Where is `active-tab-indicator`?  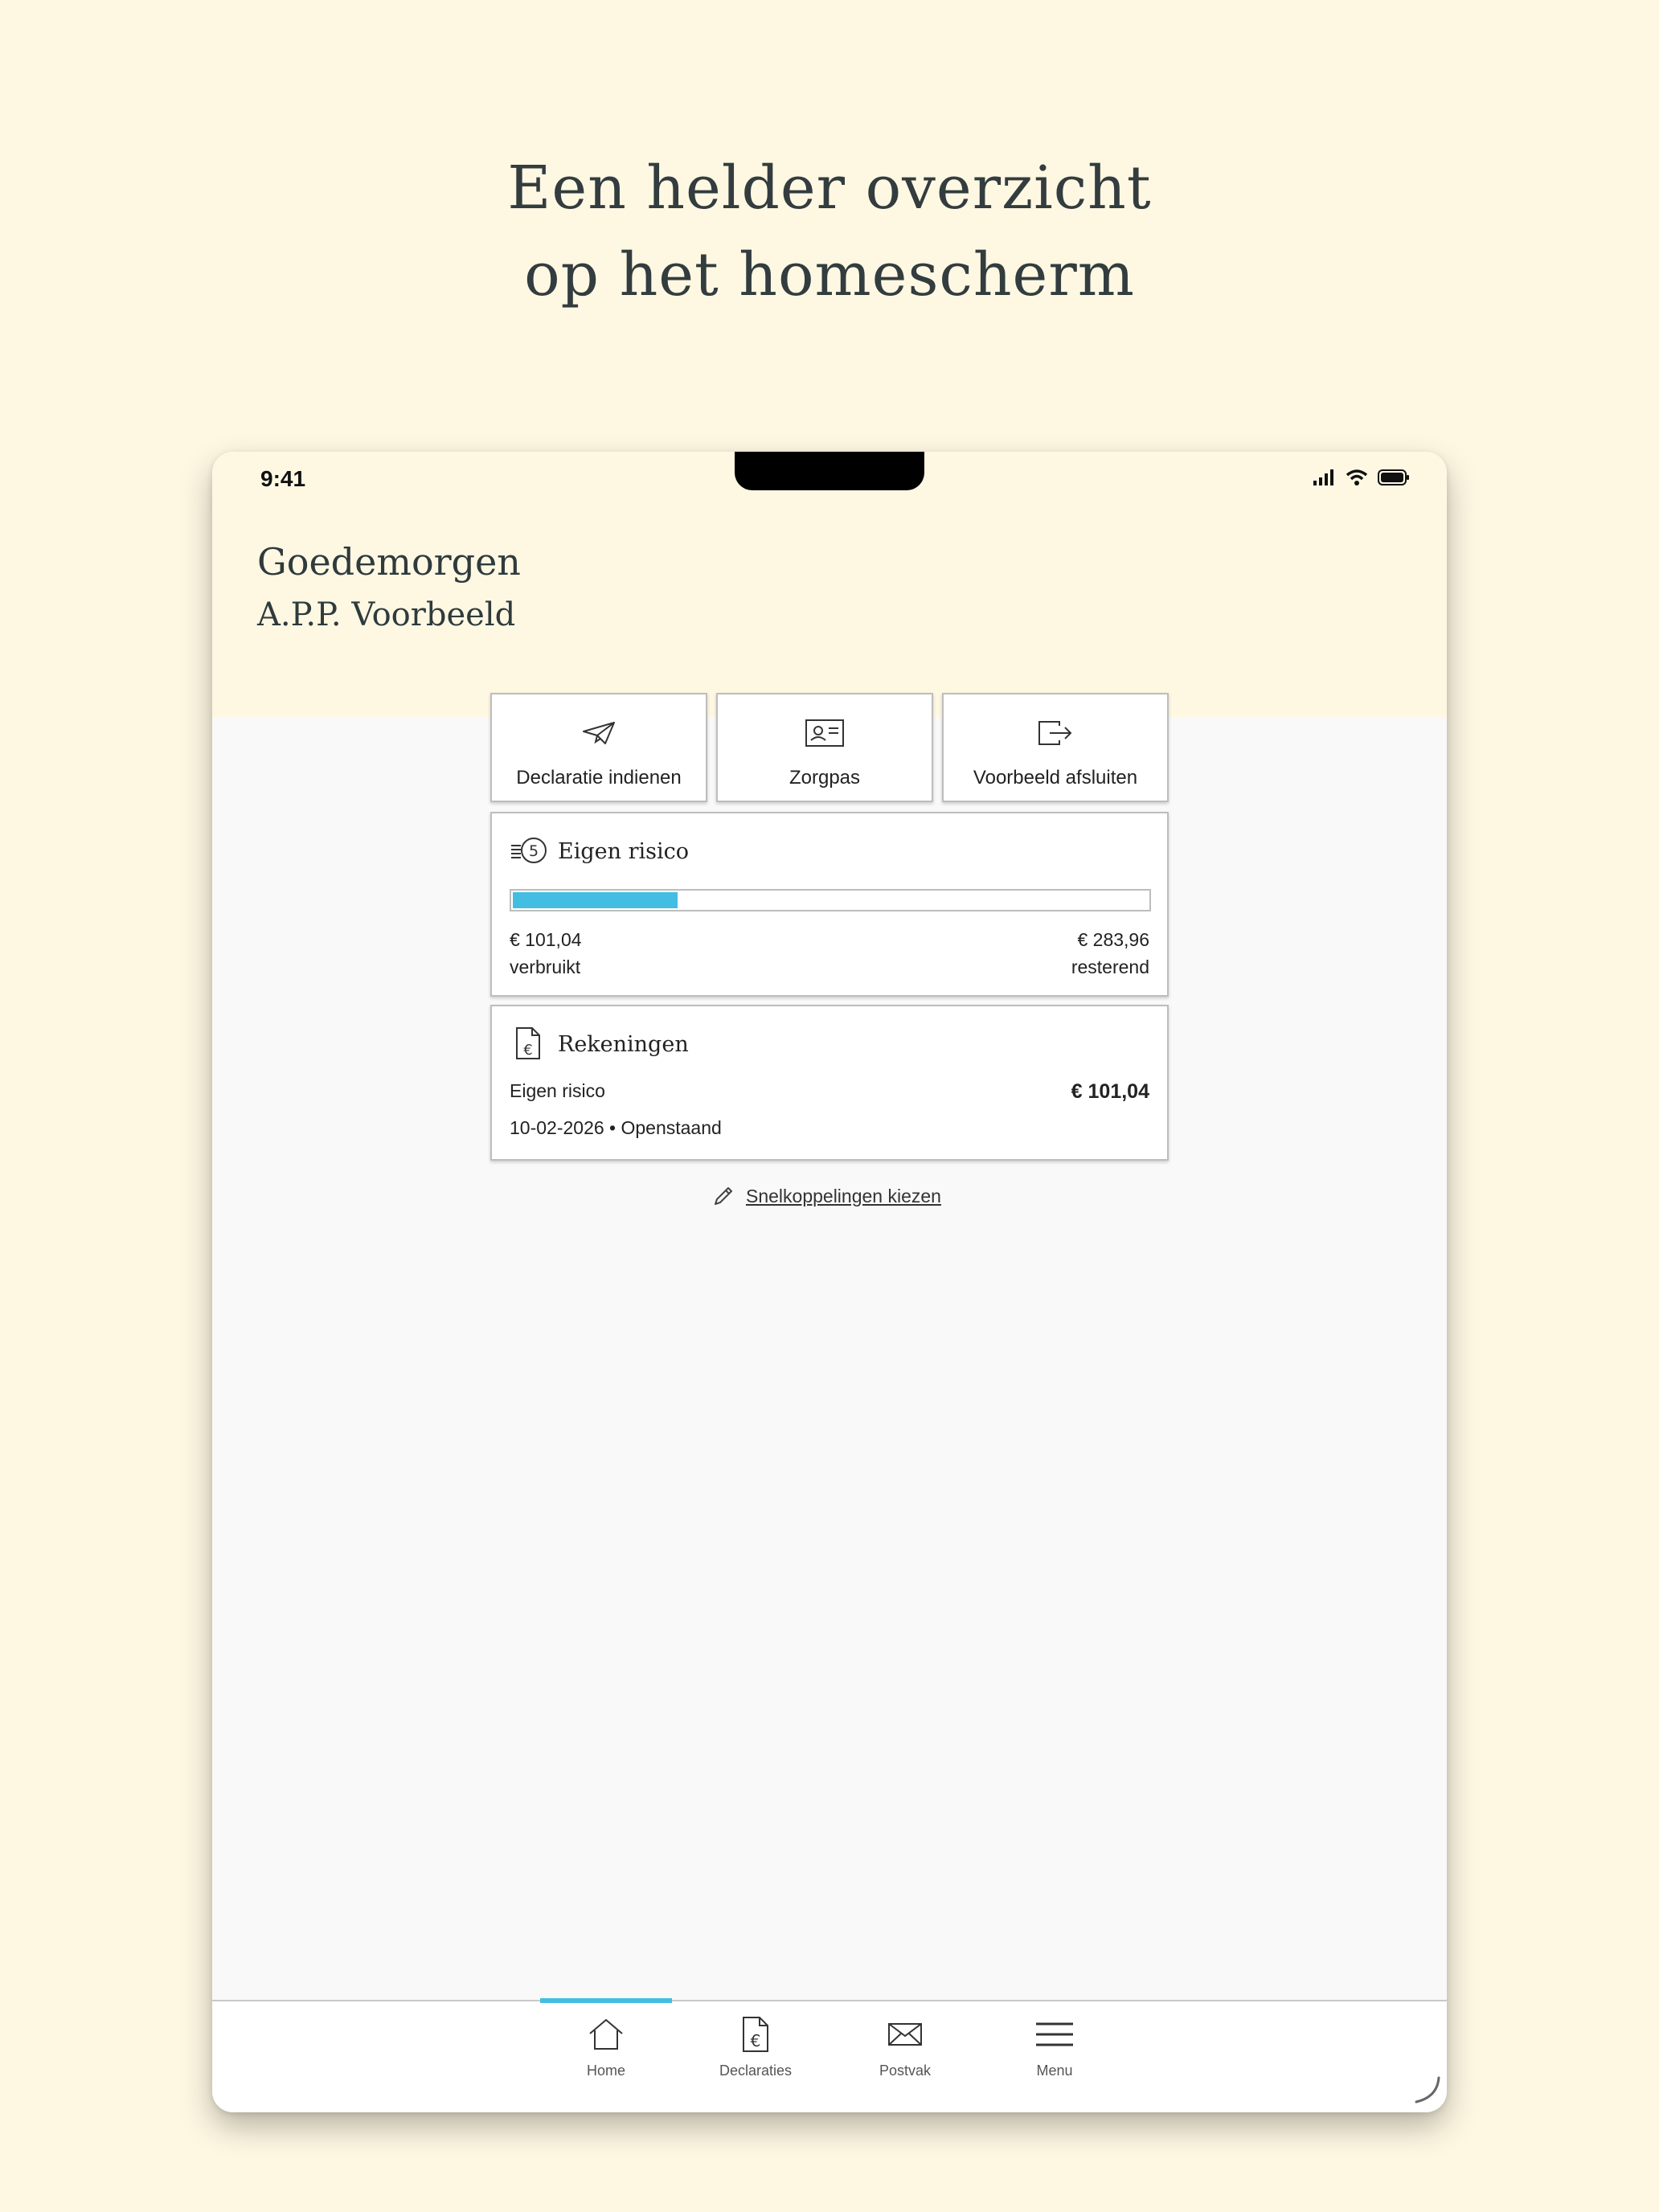
active-tab-indicator is located at coordinates (606, 2001).